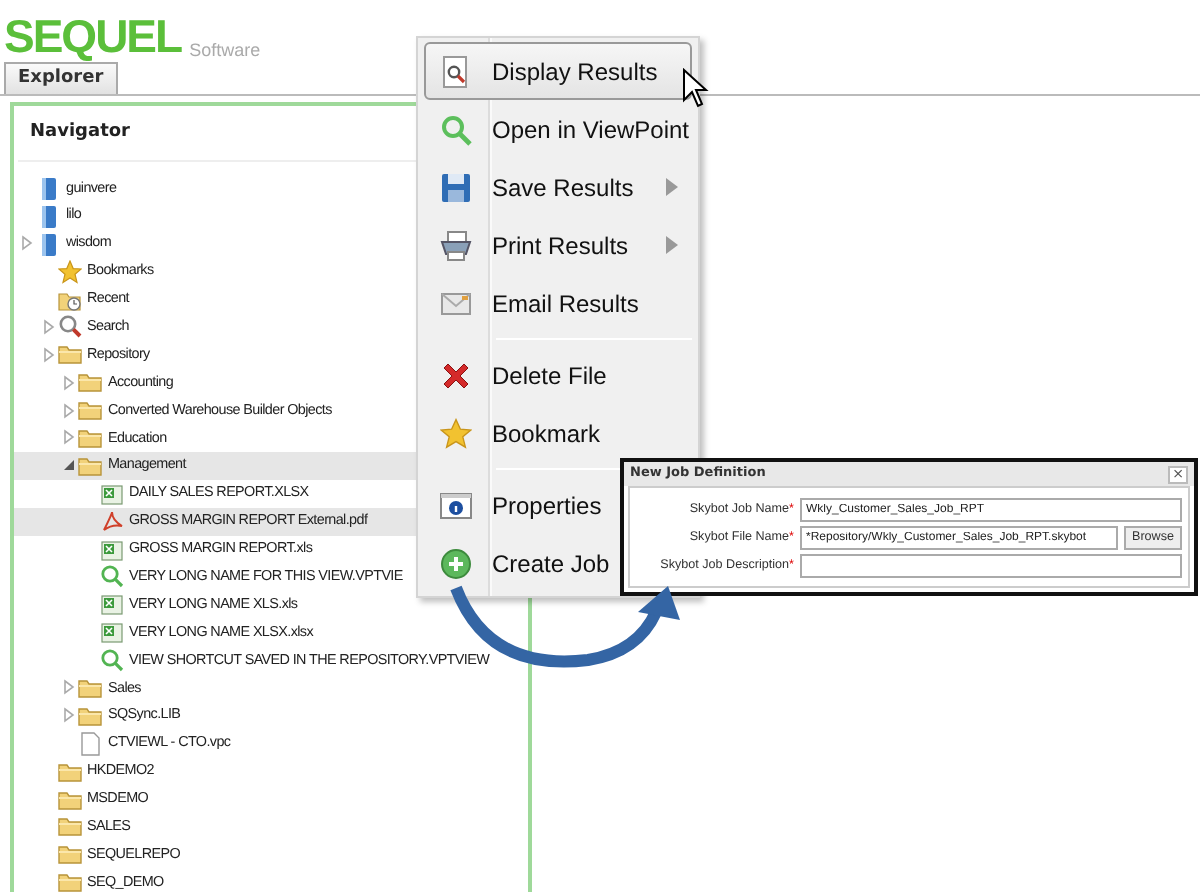  What do you see at coordinates (456, 71) in the screenshot?
I see `document-search-icon` at bounding box center [456, 71].